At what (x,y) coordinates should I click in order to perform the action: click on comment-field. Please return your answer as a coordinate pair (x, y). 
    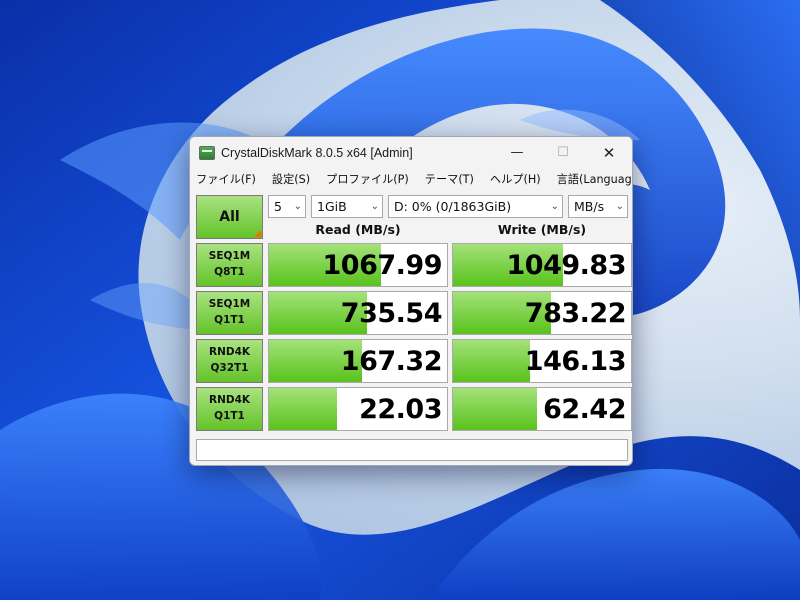
    Looking at the image, I should click on (412, 450).